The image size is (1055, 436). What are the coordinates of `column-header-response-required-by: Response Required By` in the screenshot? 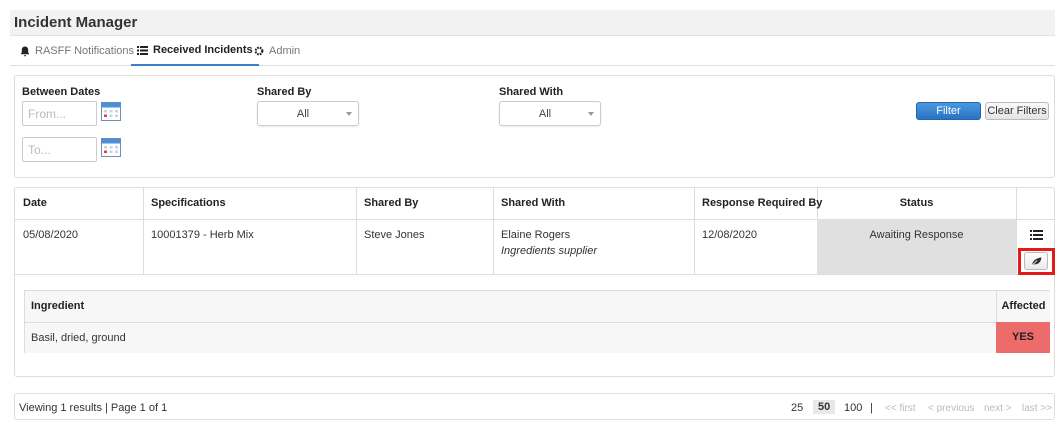 It's located at (758, 203).